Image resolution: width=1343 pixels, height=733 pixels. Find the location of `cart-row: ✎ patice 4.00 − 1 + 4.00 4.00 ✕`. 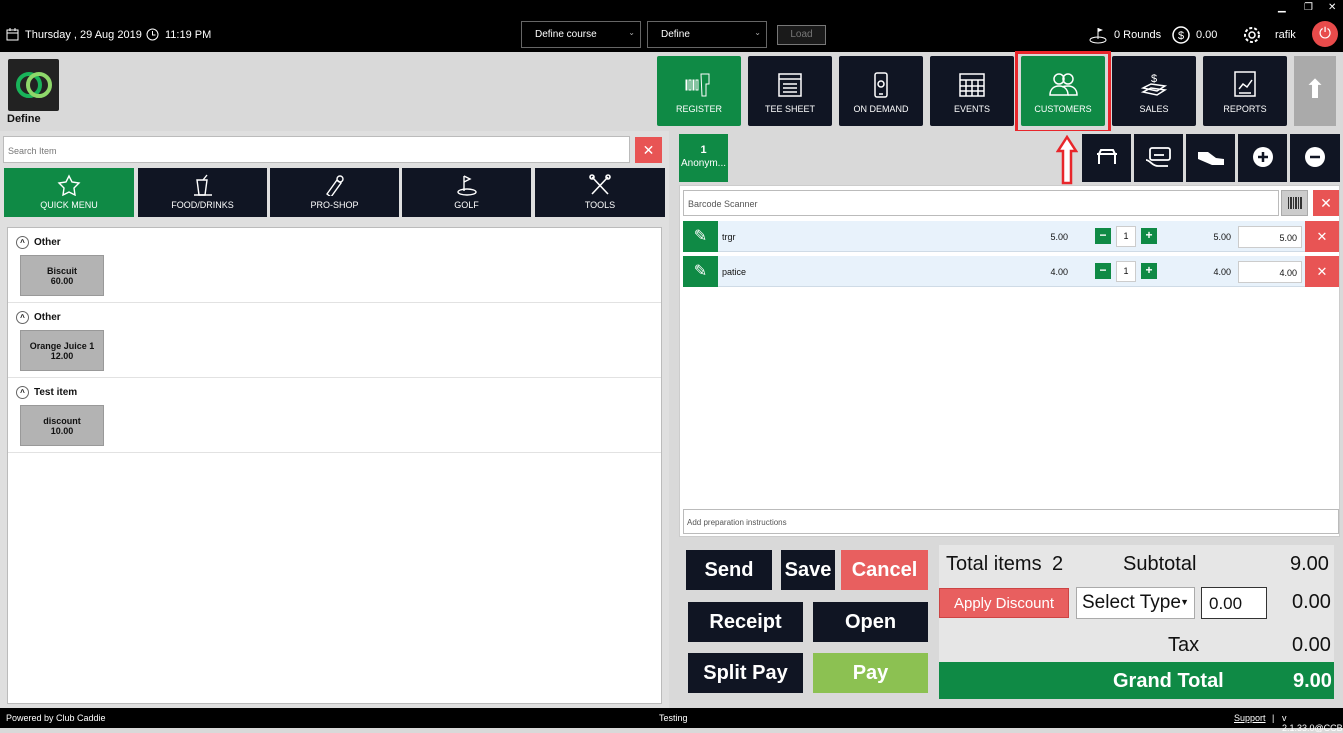

cart-row: ✎ patice 4.00 − 1 + 4.00 4.00 ✕ is located at coordinates (1011, 271).